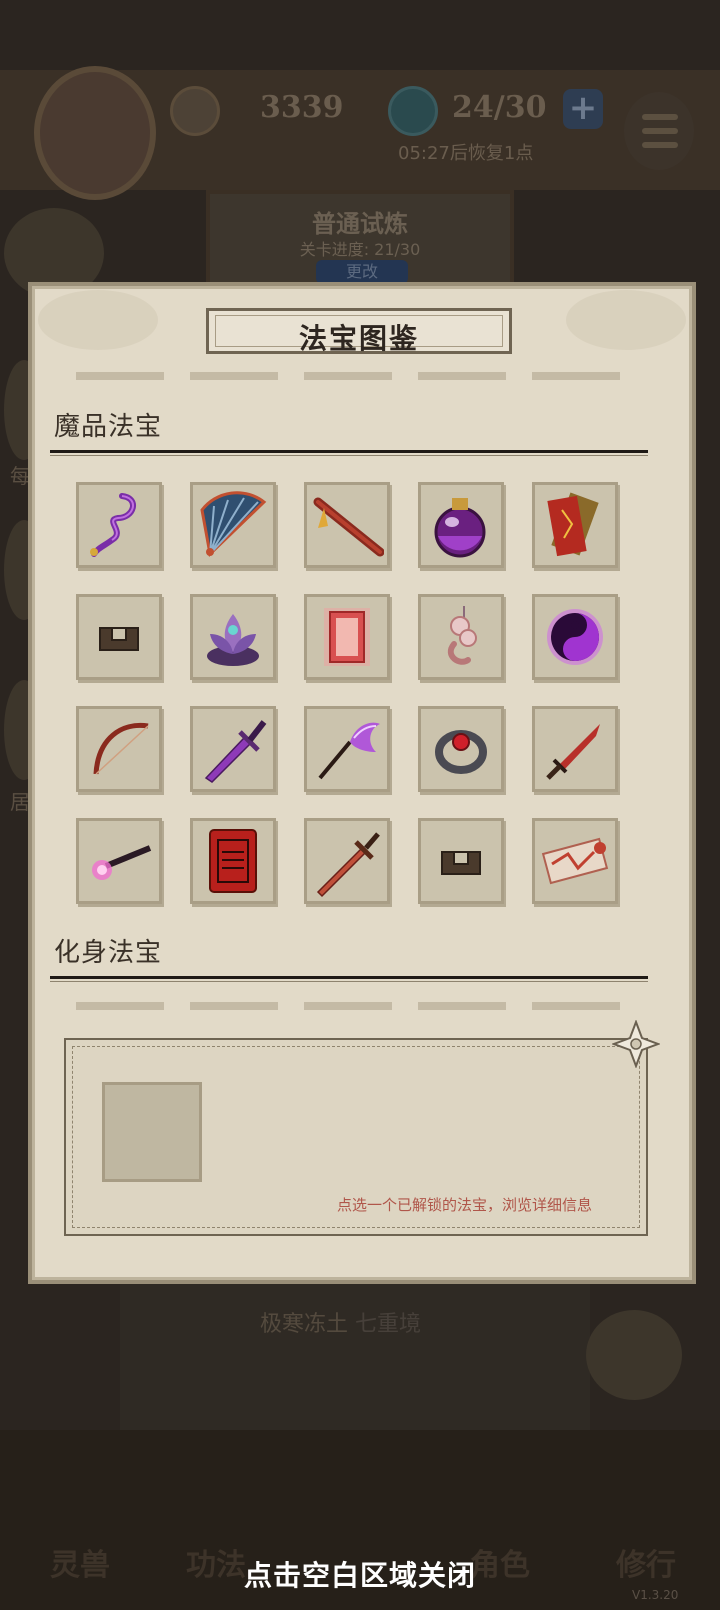  I want to click on flame-brush-icon, so click(122, 862).